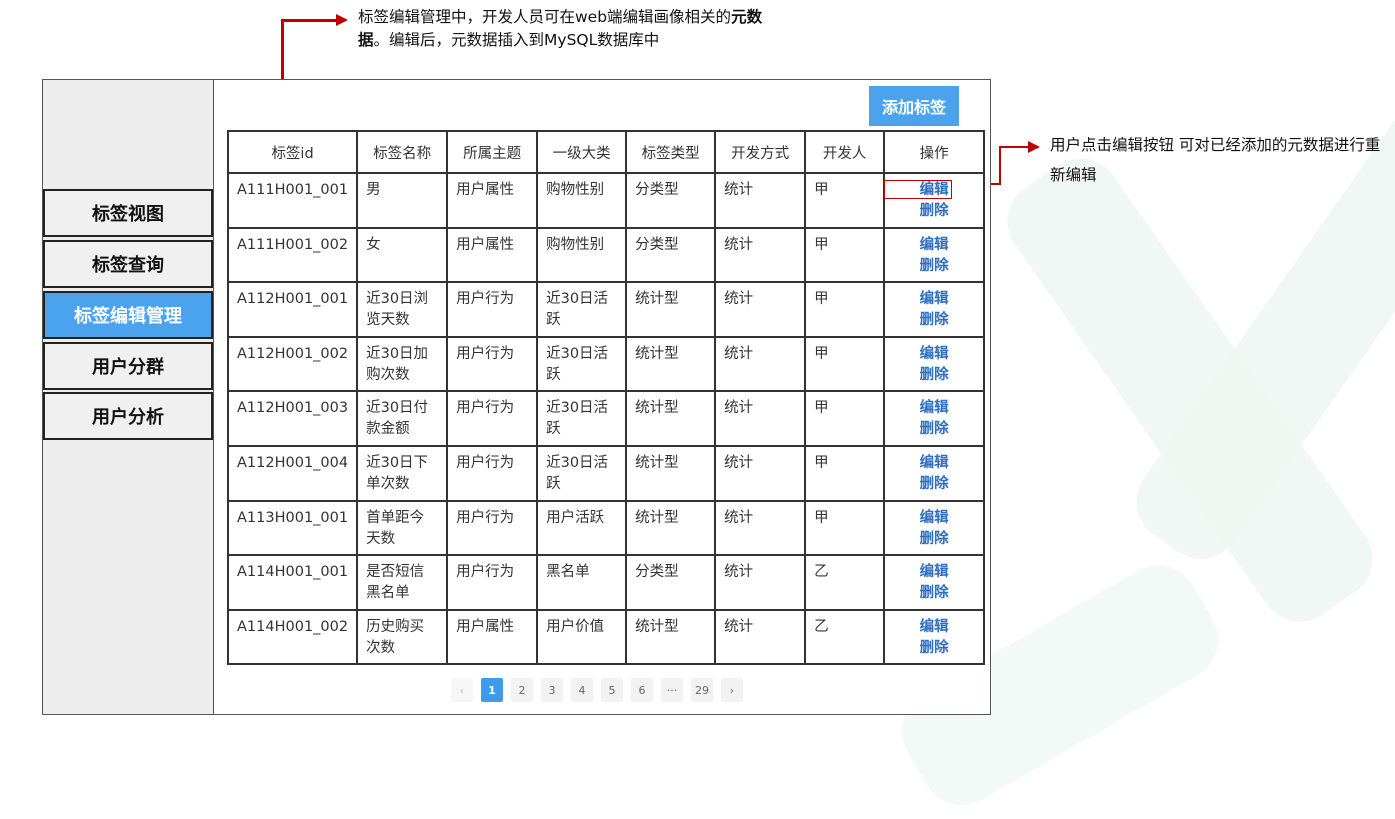  What do you see at coordinates (492, 690) in the screenshot?
I see `page-button: 1` at bounding box center [492, 690].